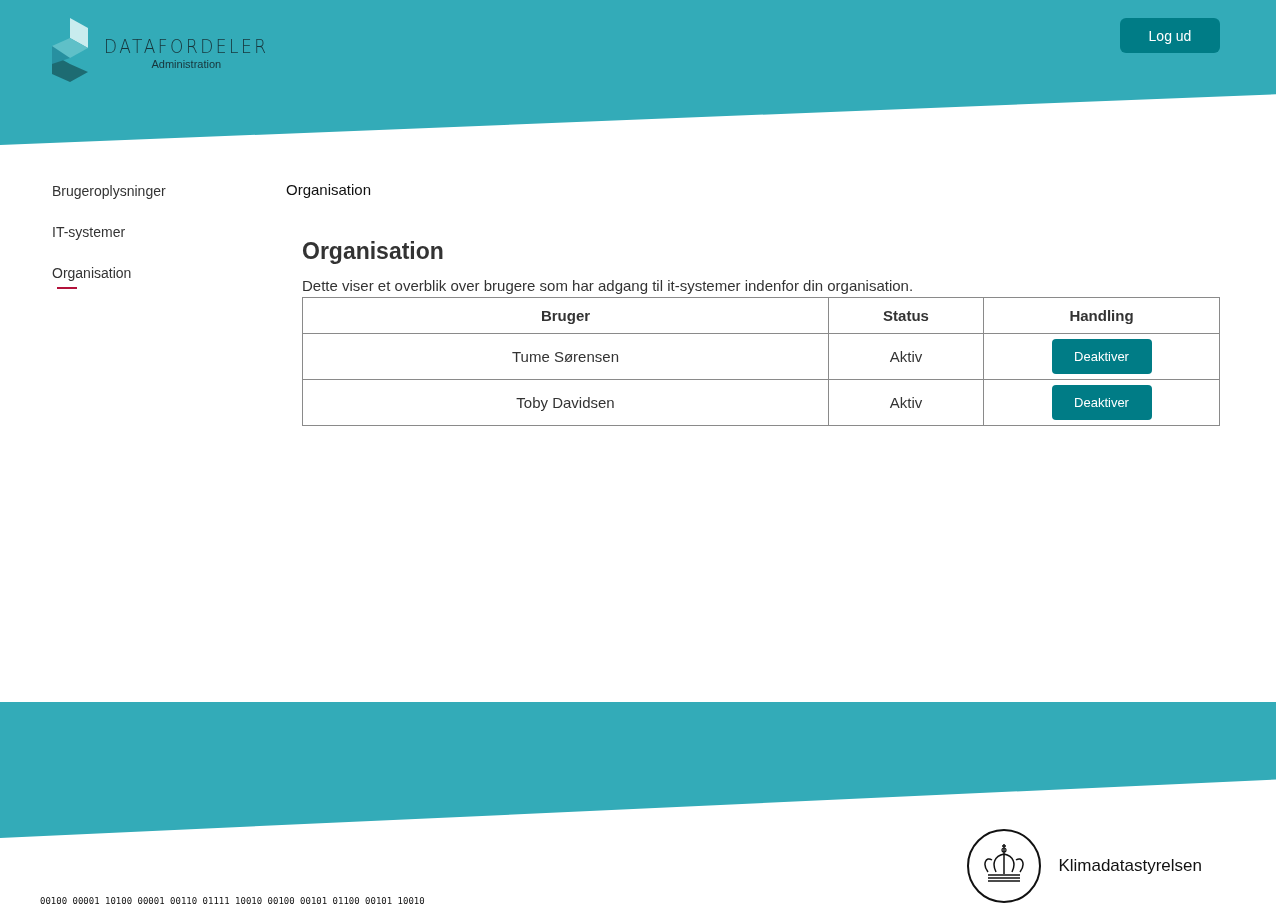 The width and height of the screenshot is (1276, 924). Describe the element at coordinates (71, 50) in the screenshot. I see `logo-icon` at that location.